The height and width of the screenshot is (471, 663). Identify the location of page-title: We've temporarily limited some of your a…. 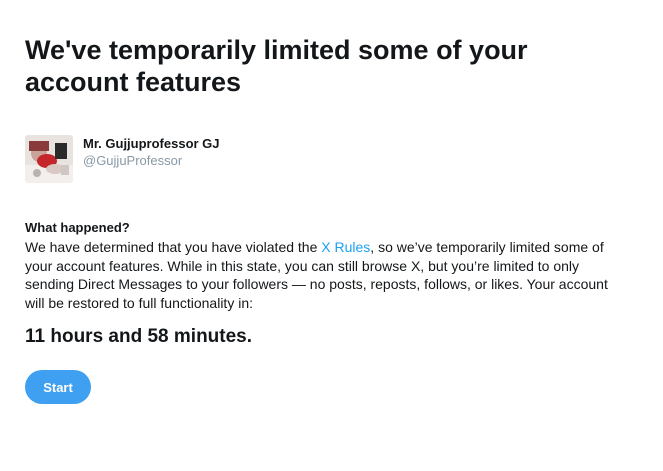
(276, 66).